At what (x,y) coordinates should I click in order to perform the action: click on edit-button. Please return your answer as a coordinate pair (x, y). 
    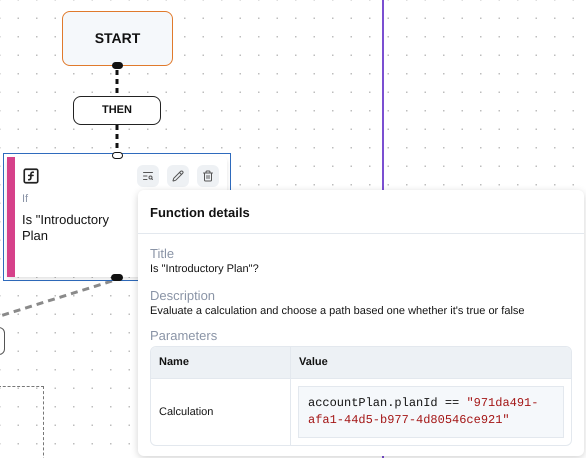
    Looking at the image, I should click on (178, 176).